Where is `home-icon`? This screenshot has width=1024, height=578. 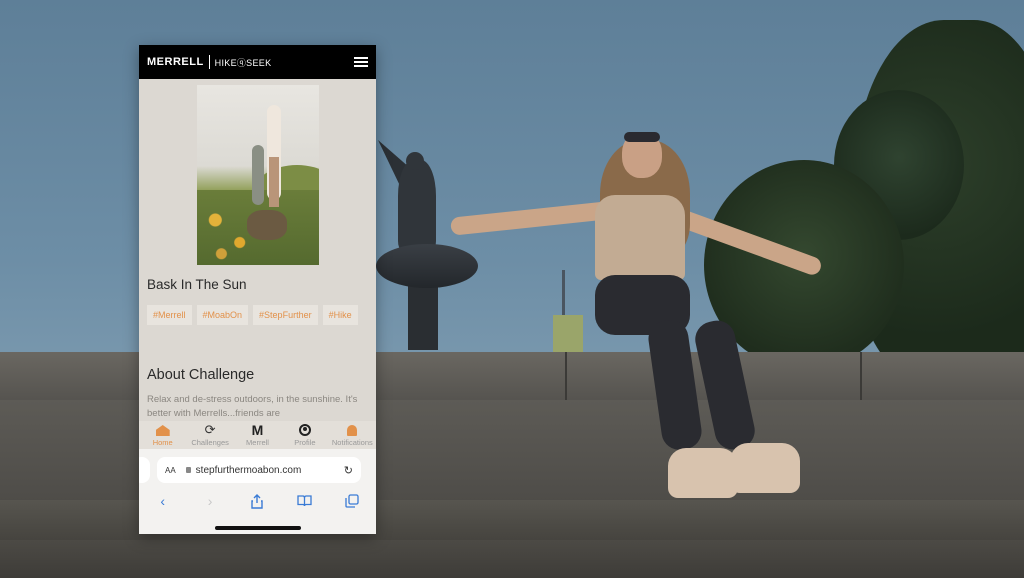
home-icon is located at coordinates (162, 430).